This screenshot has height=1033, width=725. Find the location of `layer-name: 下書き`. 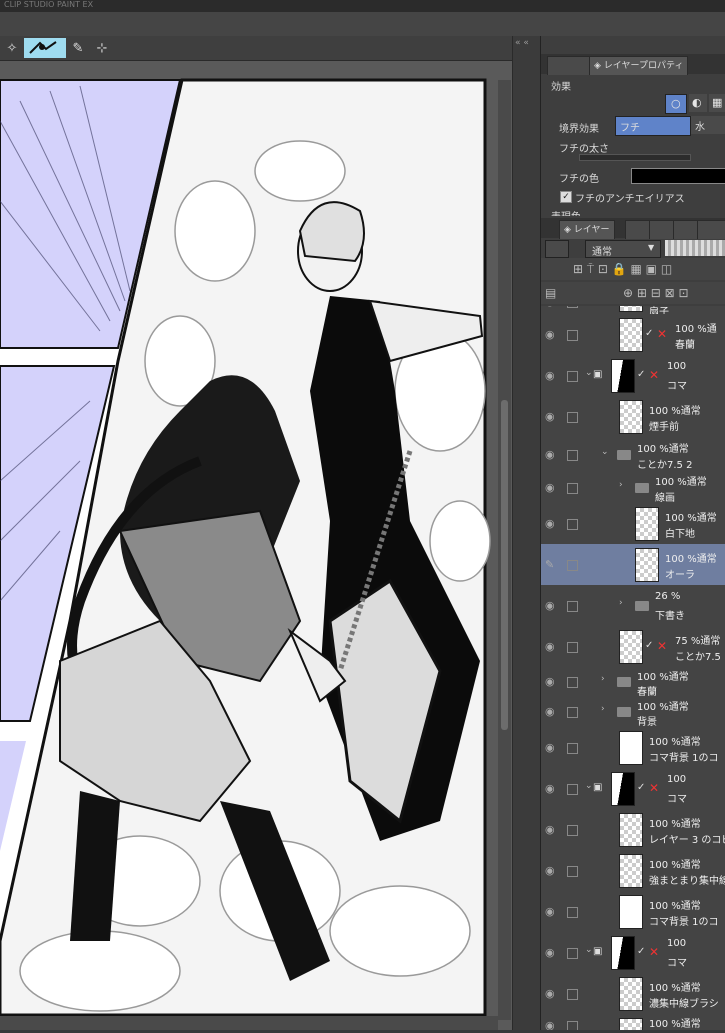

layer-name: 下書き is located at coordinates (670, 614).